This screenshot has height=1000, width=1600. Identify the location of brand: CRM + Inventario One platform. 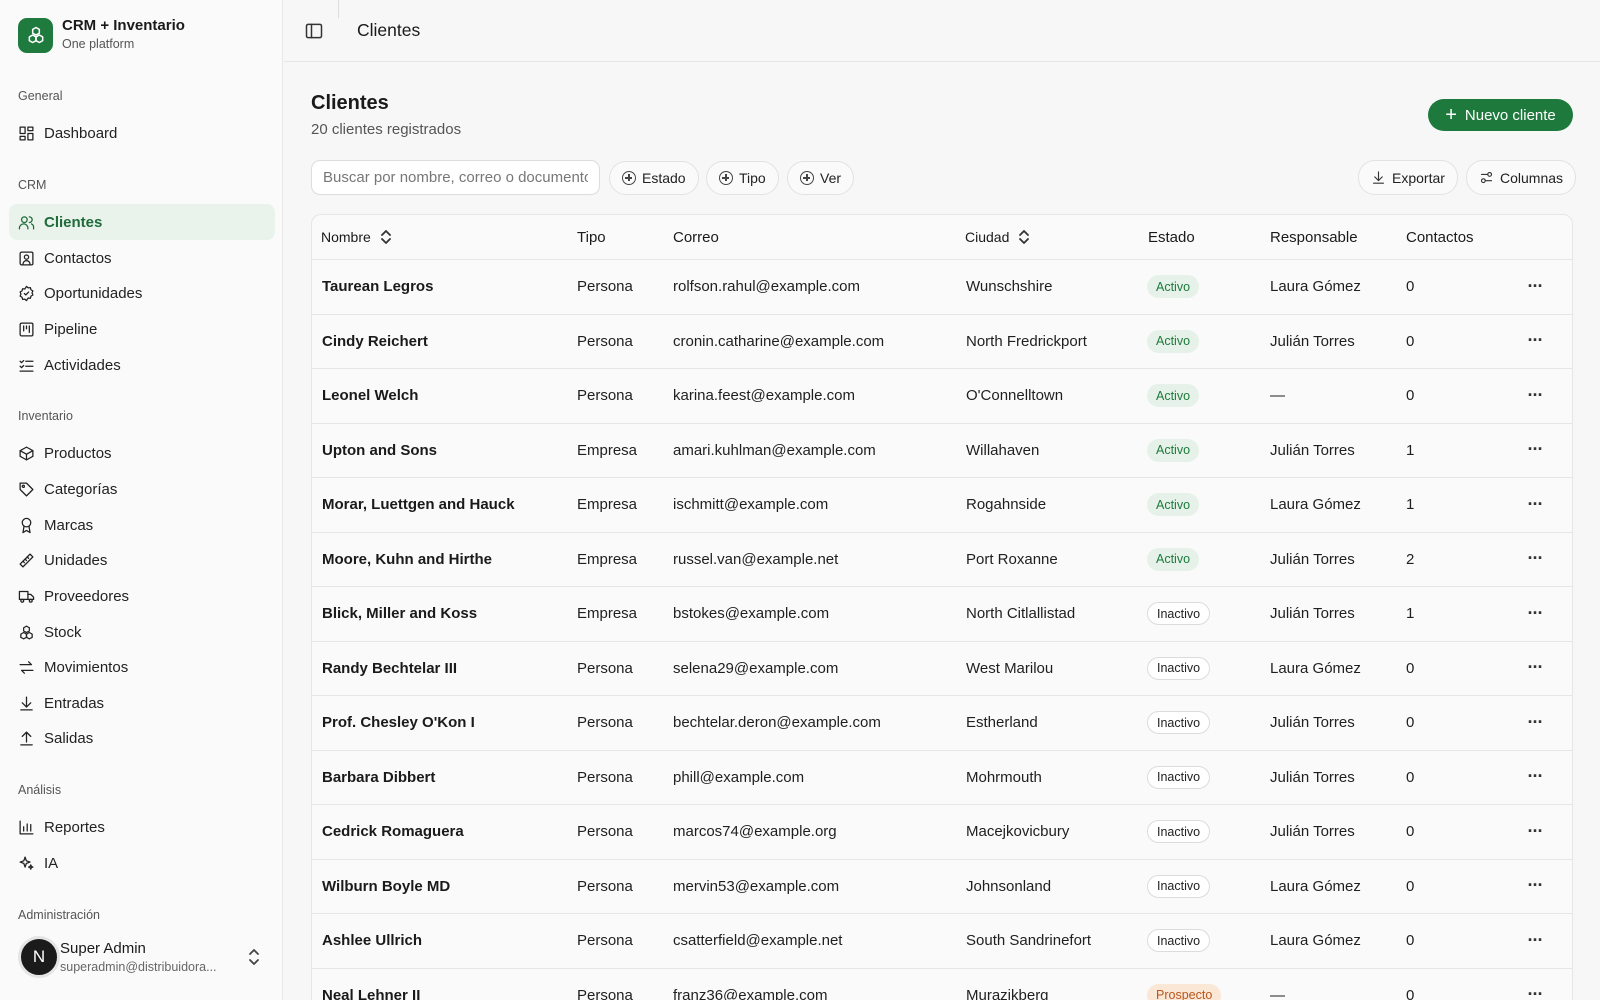
(101, 35).